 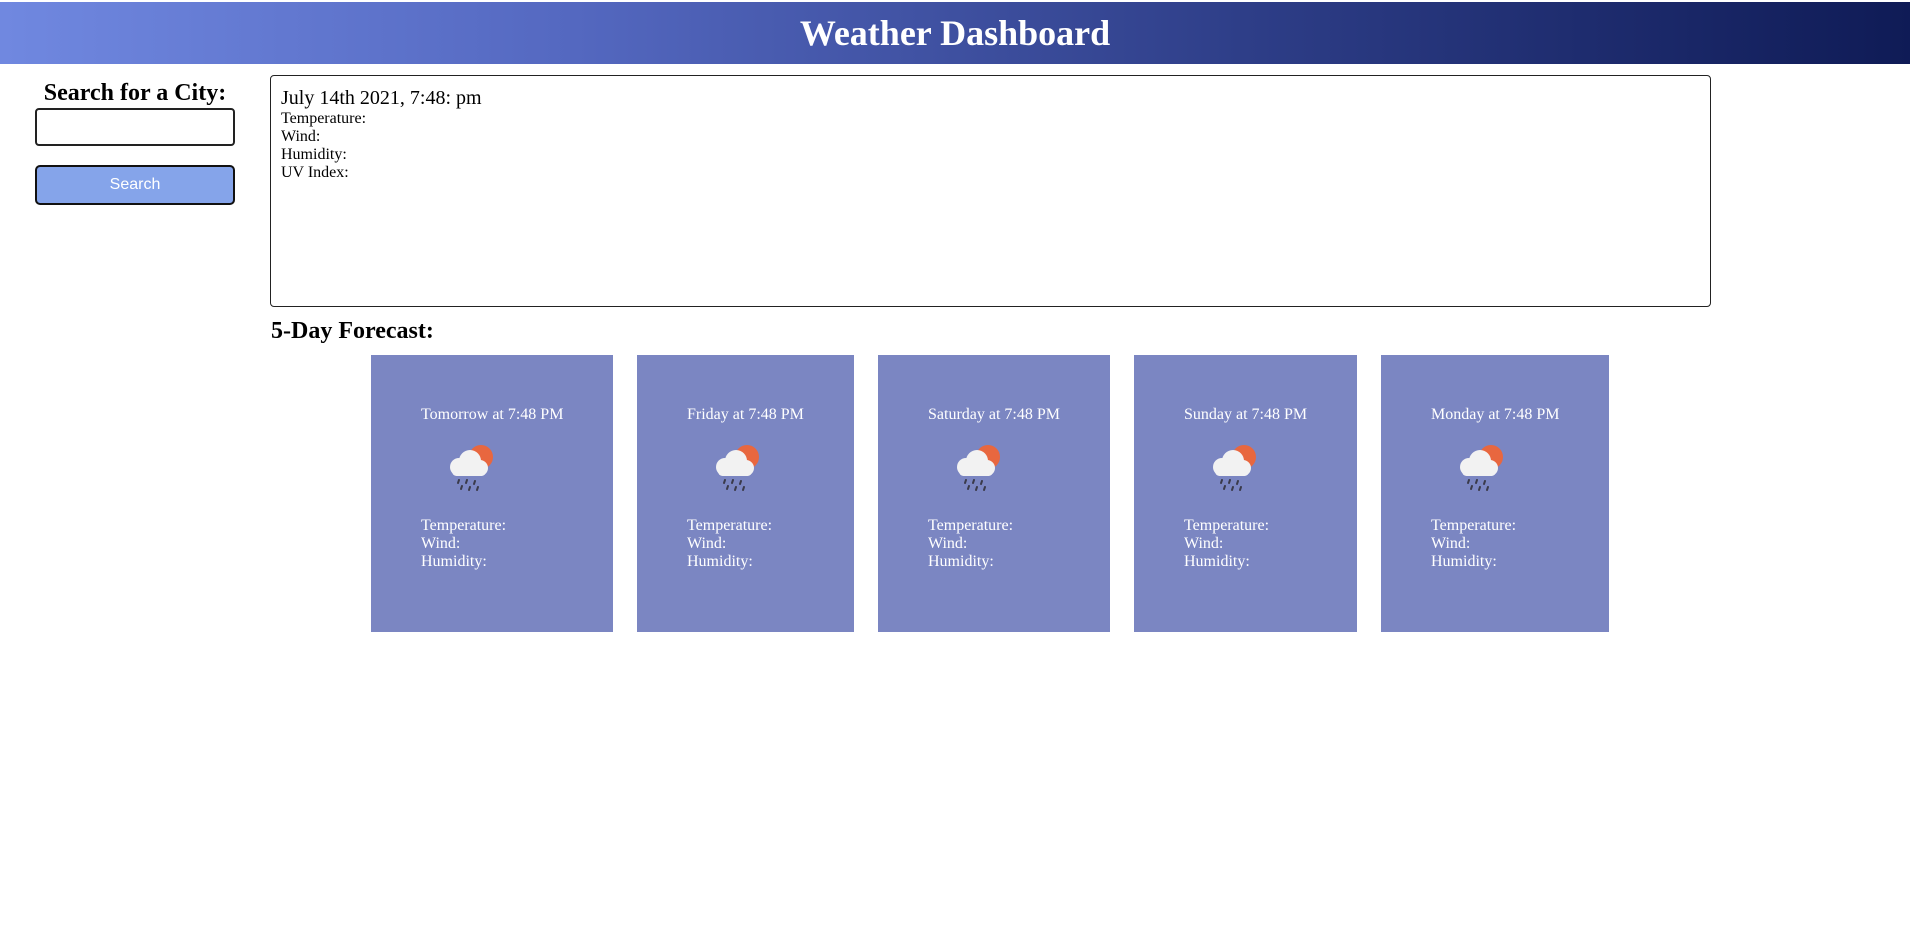 What do you see at coordinates (301, 136) in the screenshot?
I see `current-wind: Wind:` at bounding box center [301, 136].